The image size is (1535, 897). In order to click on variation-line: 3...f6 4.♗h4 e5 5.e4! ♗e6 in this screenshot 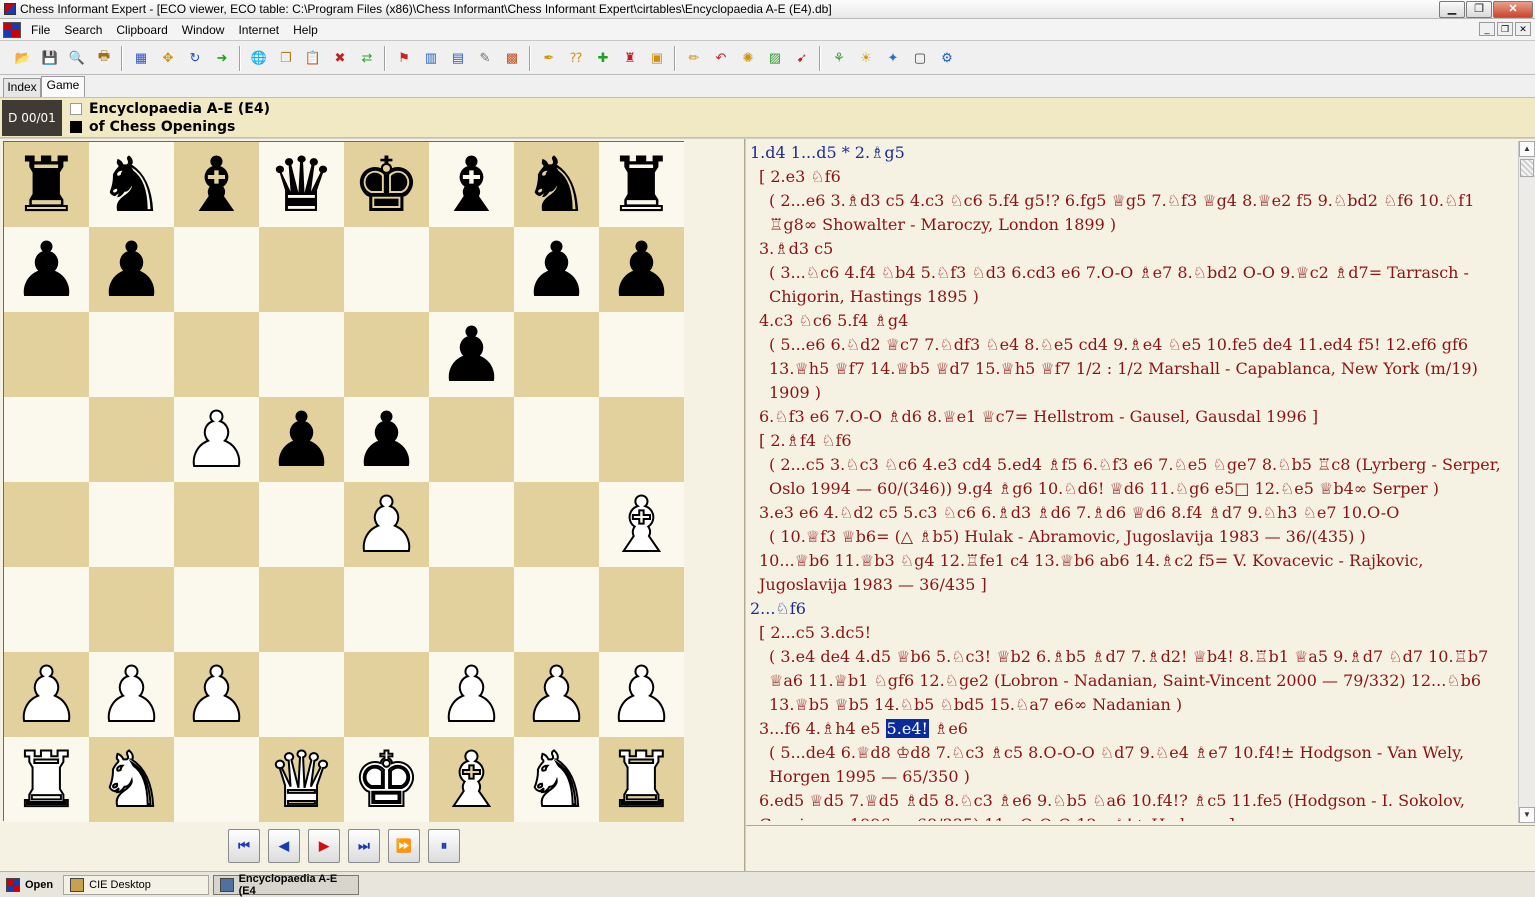, I will do `click(1131, 729)`.